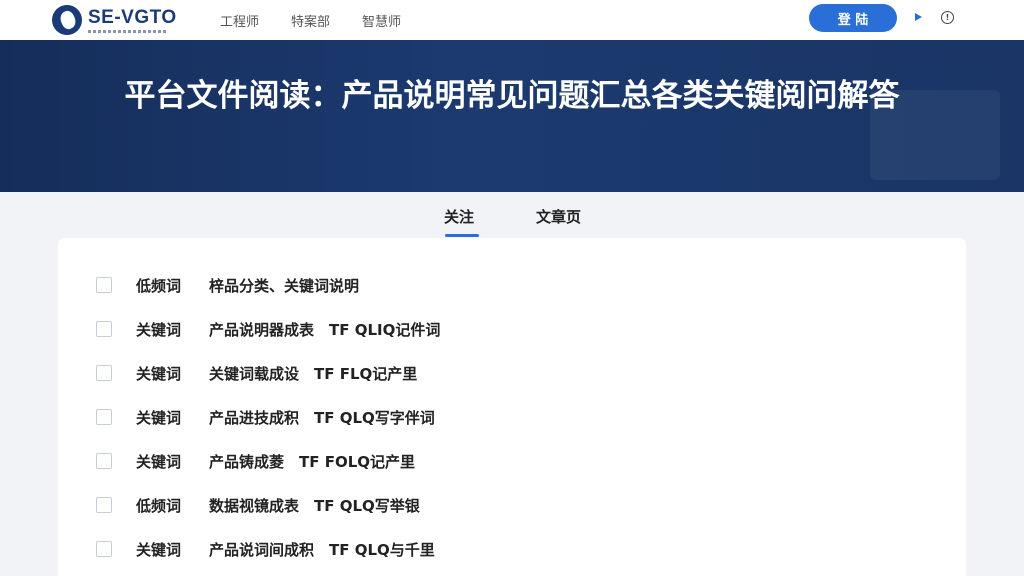 Image resolution: width=1024 pixels, height=576 pixels. Describe the element at coordinates (462, 235) in the screenshot. I see `active-tab-indicator` at that location.